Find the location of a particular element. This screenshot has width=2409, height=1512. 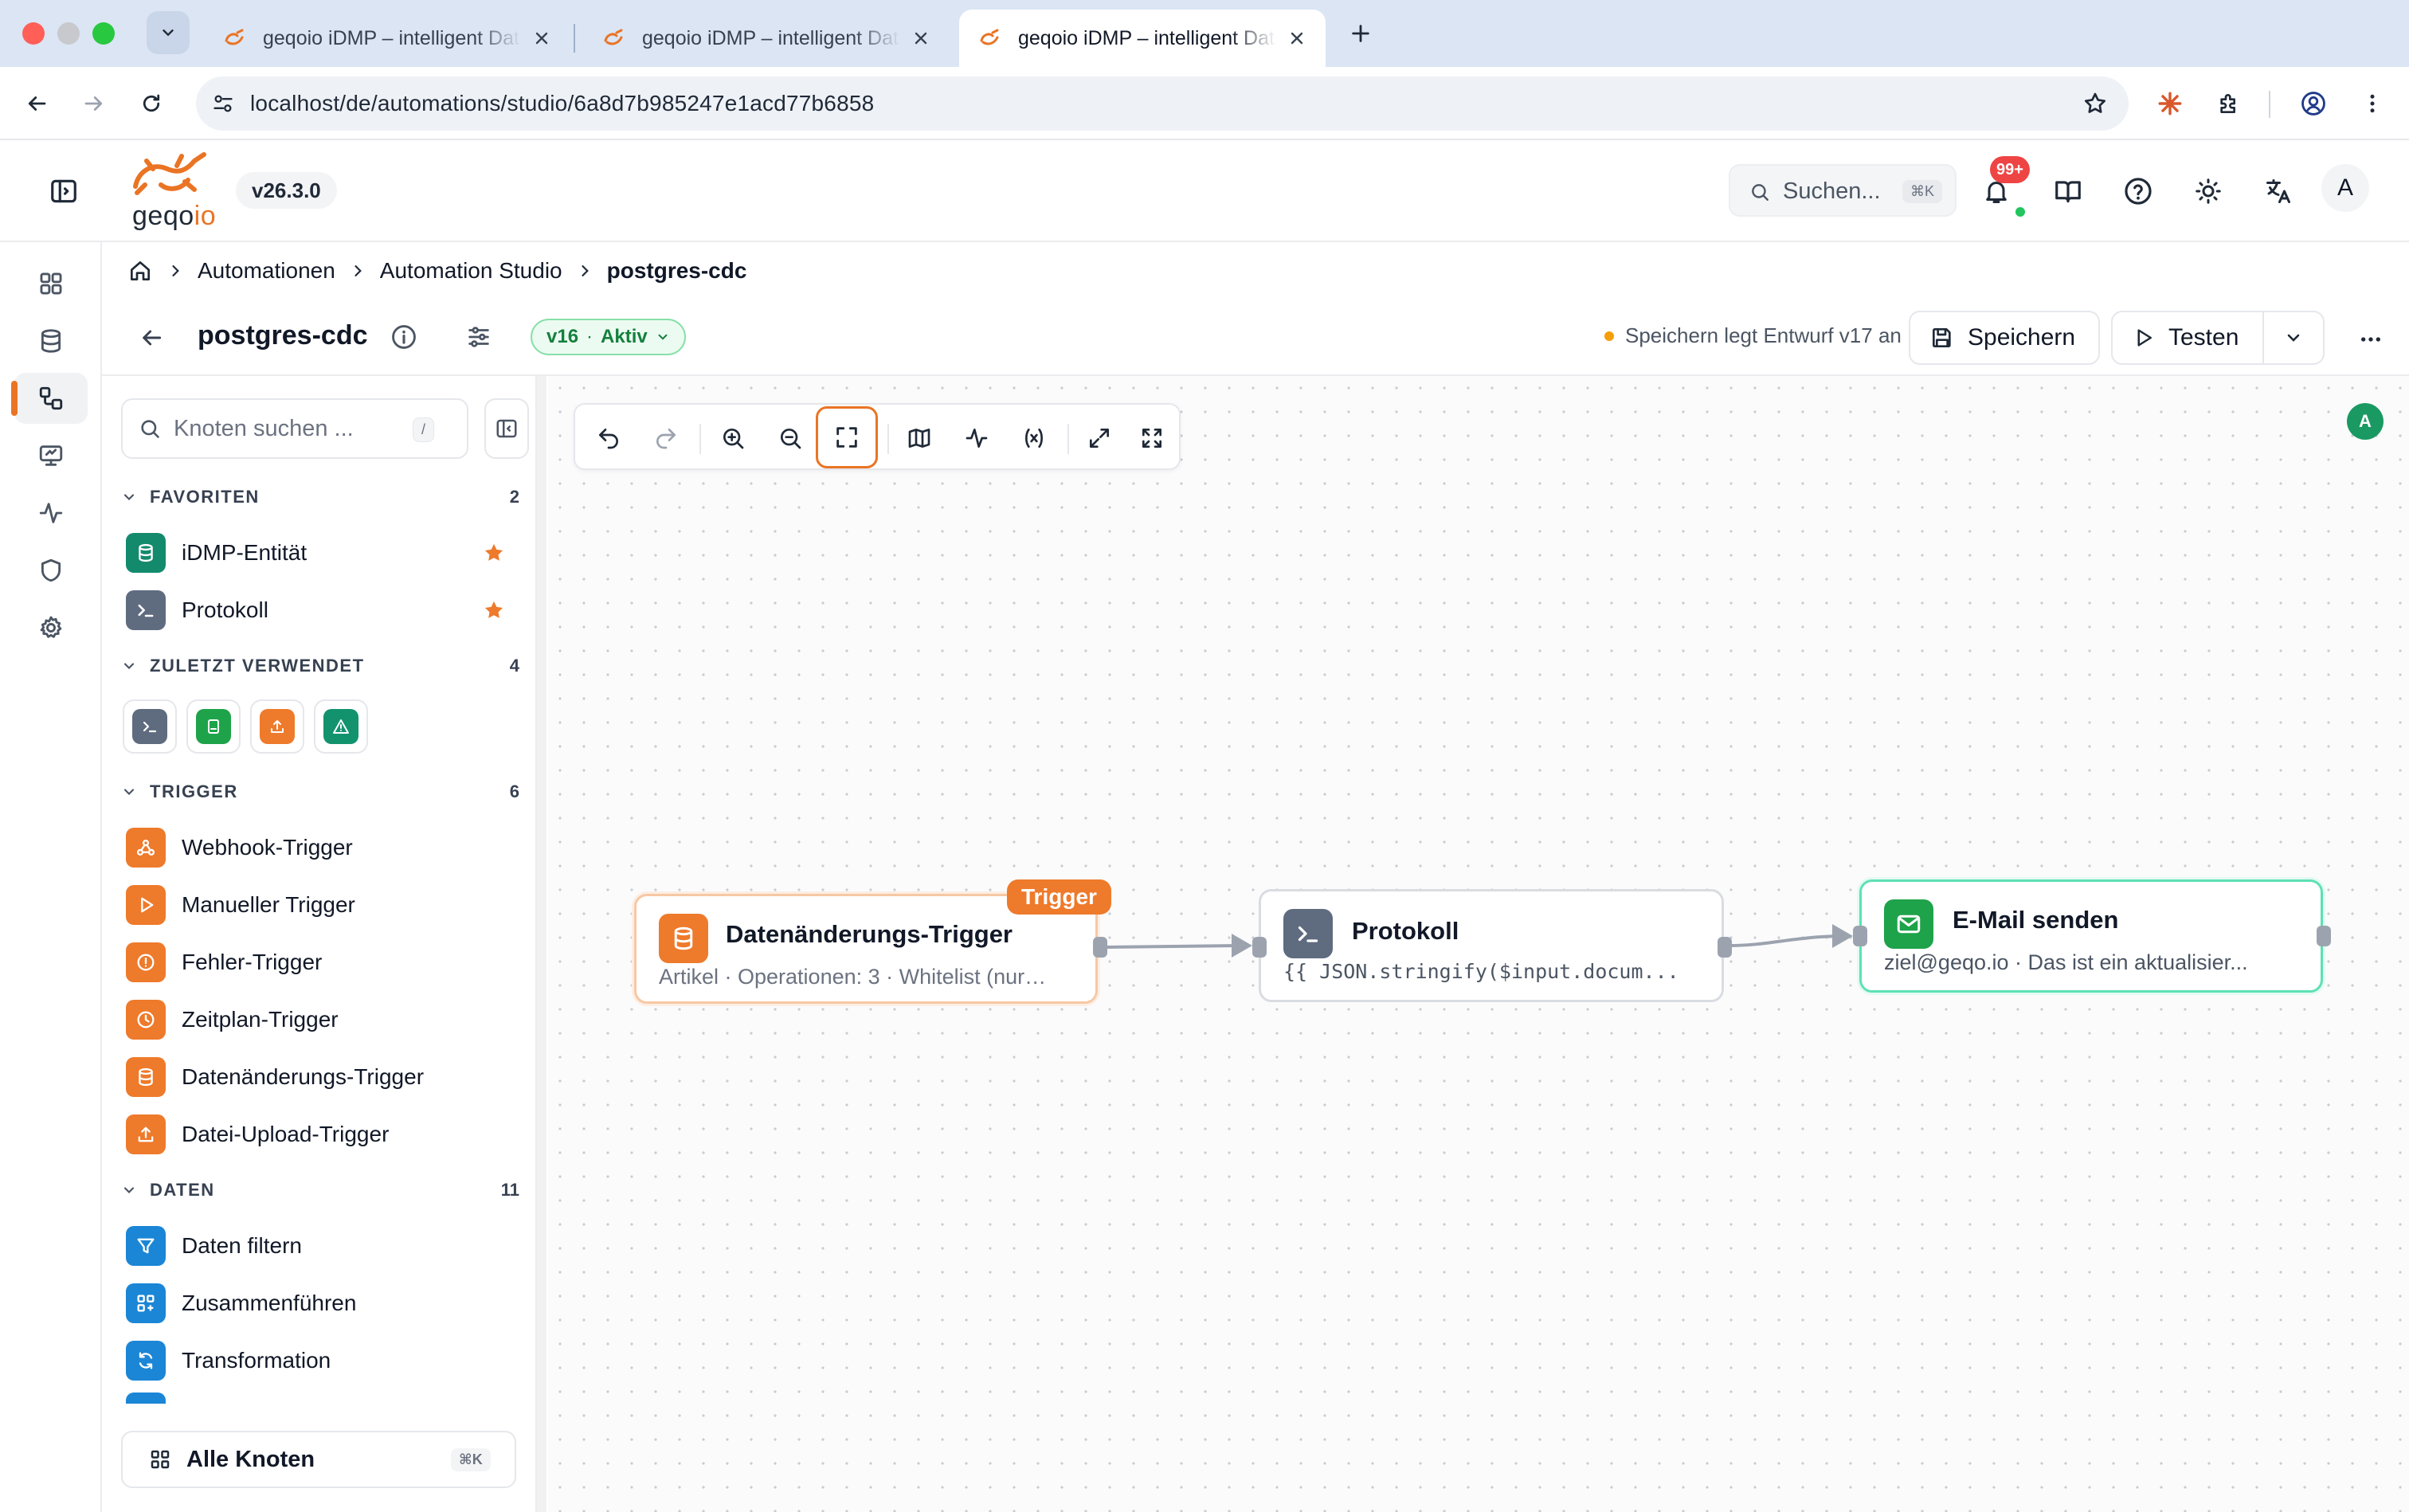

expand-diagonal-icon is located at coordinates (1099, 438).